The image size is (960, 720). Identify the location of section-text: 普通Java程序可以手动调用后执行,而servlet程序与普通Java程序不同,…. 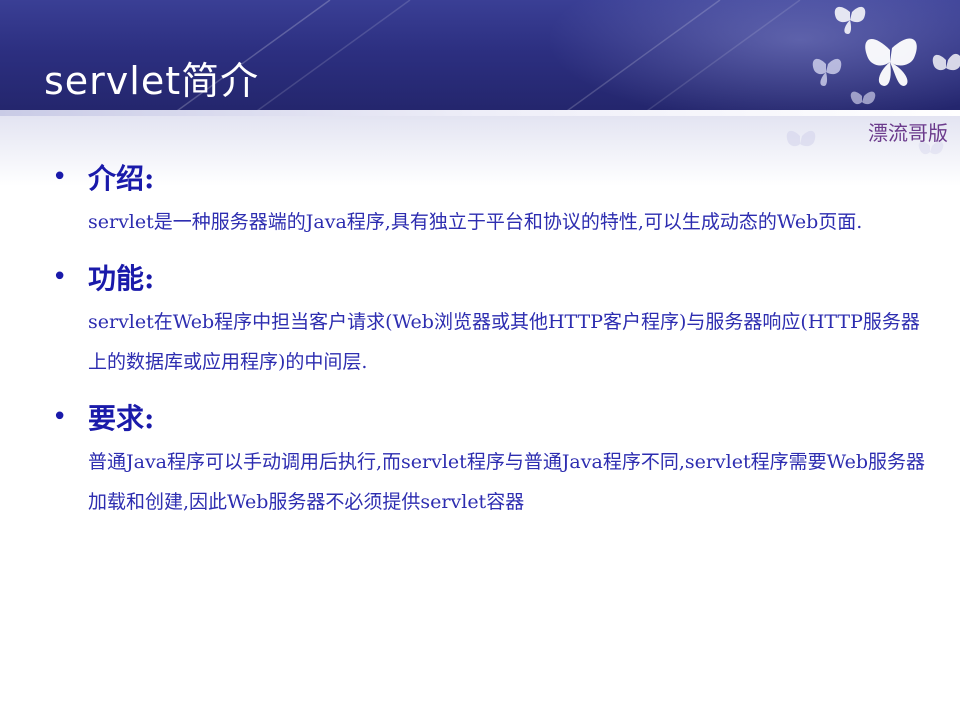
(507, 482).